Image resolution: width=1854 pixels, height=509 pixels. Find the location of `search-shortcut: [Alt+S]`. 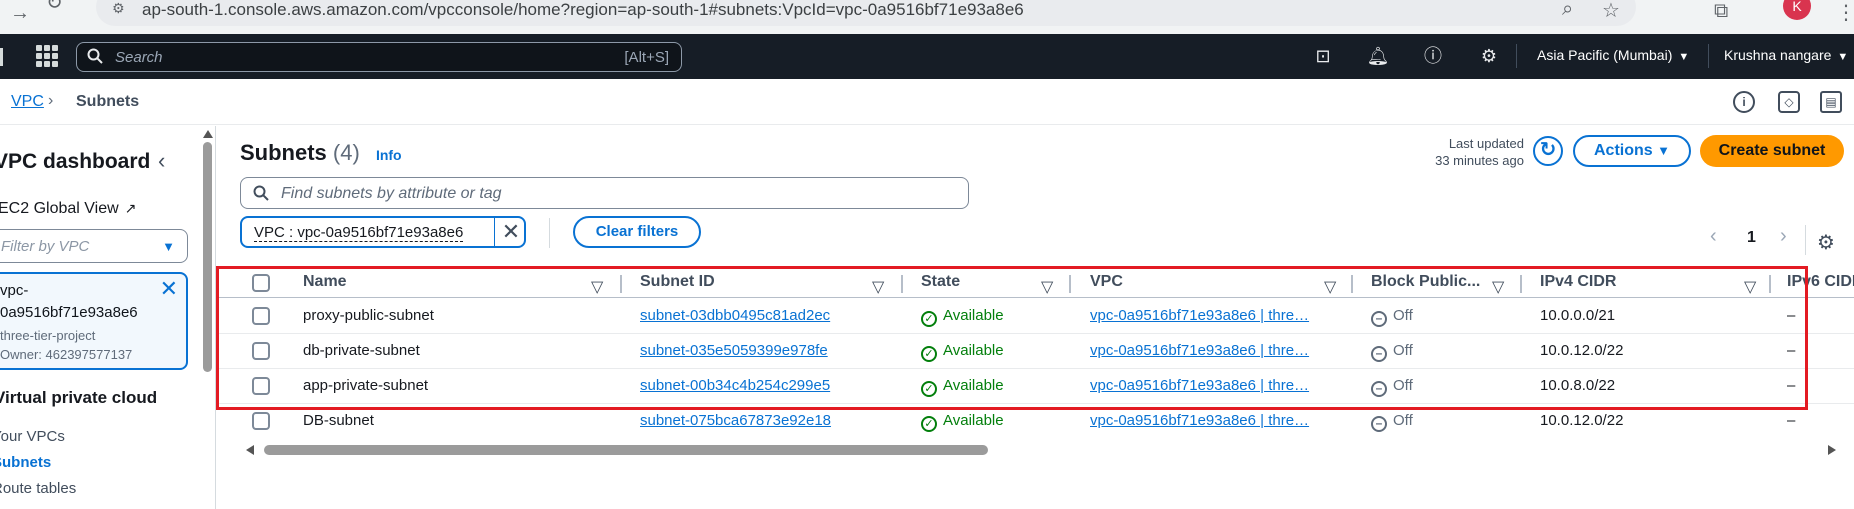

search-shortcut: [Alt+S] is located at coordinates (646, 57).